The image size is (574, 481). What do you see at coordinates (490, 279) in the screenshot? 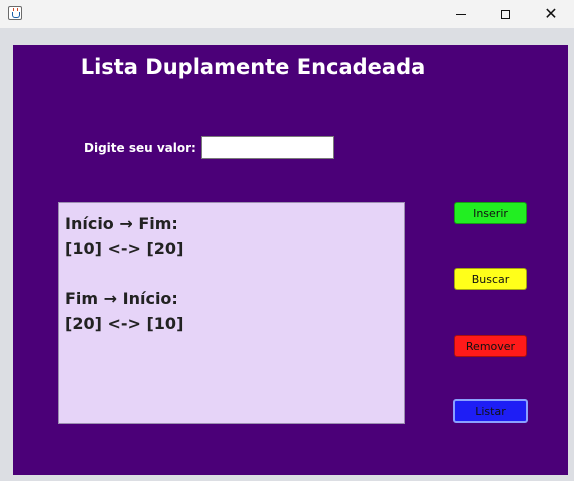
I see `buscar-button: Buscar` at bounding box center [490, 279].